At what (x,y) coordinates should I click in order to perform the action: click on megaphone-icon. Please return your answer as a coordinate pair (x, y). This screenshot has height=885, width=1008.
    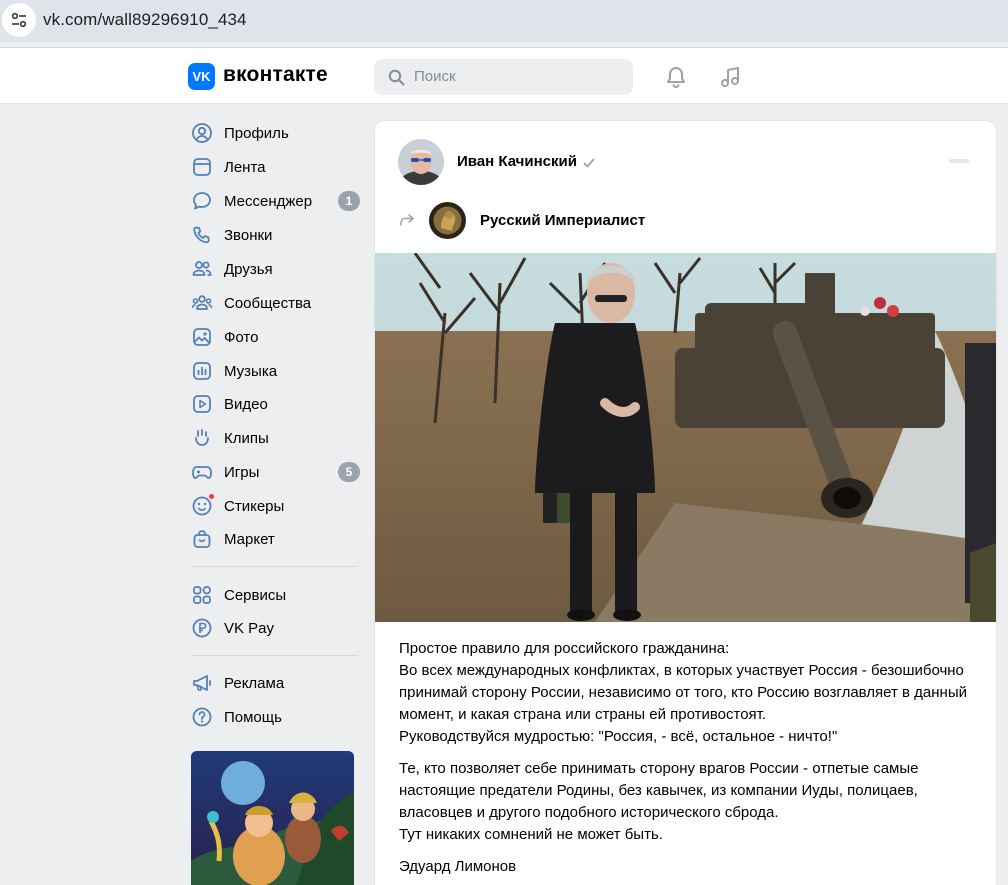
    Looking at the image, I should click on (202, 683).